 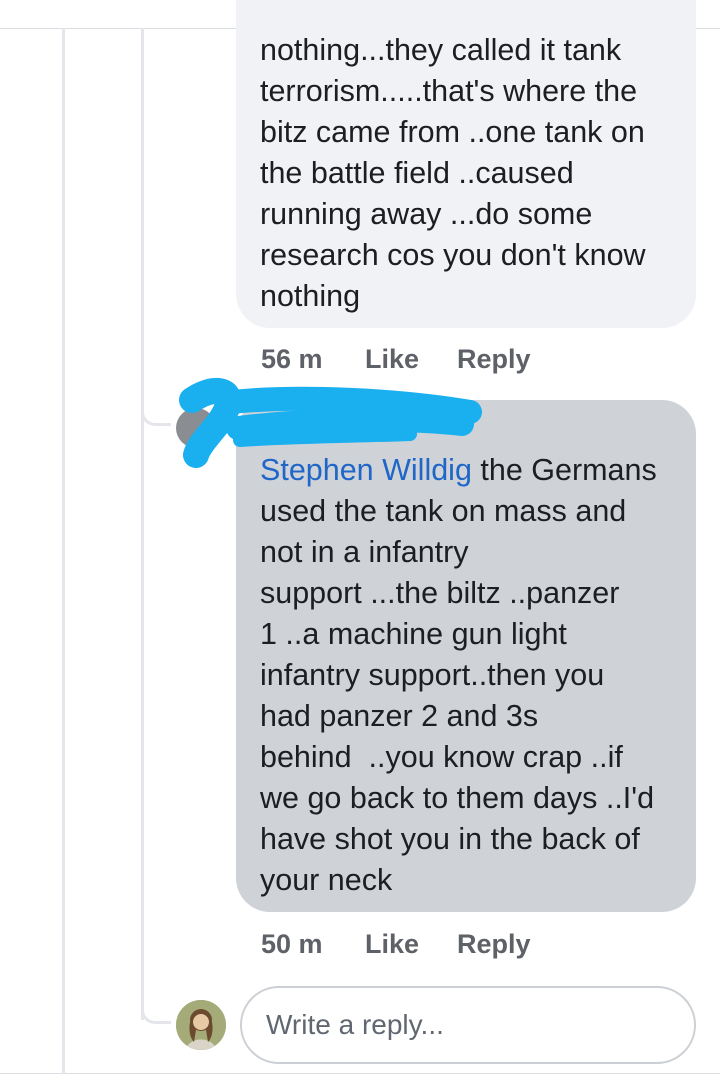 I want to click on comment-text-line: we go back to them days ..I'd, so click(x=457, y=798).